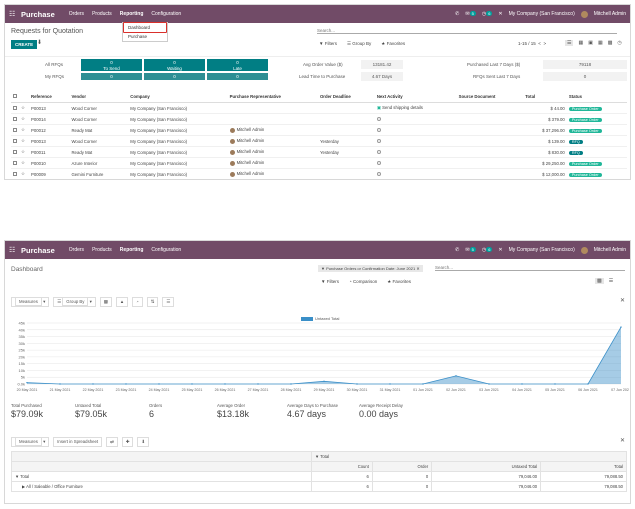 The image size is (635, 509). What do you see at coordinates (145, 36) in the screenshot?
I see `dropdown-item-purchase: Purchase` at bounding box center [145, 36].